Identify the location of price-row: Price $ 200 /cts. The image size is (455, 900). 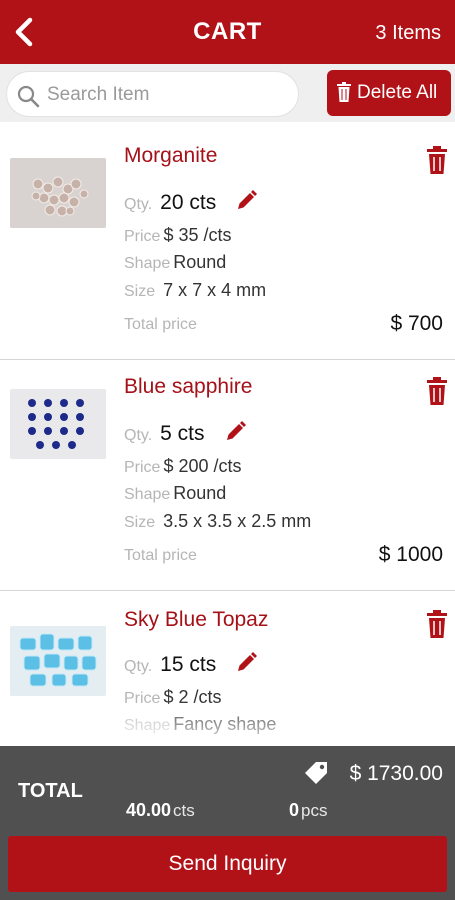
(183, 466).